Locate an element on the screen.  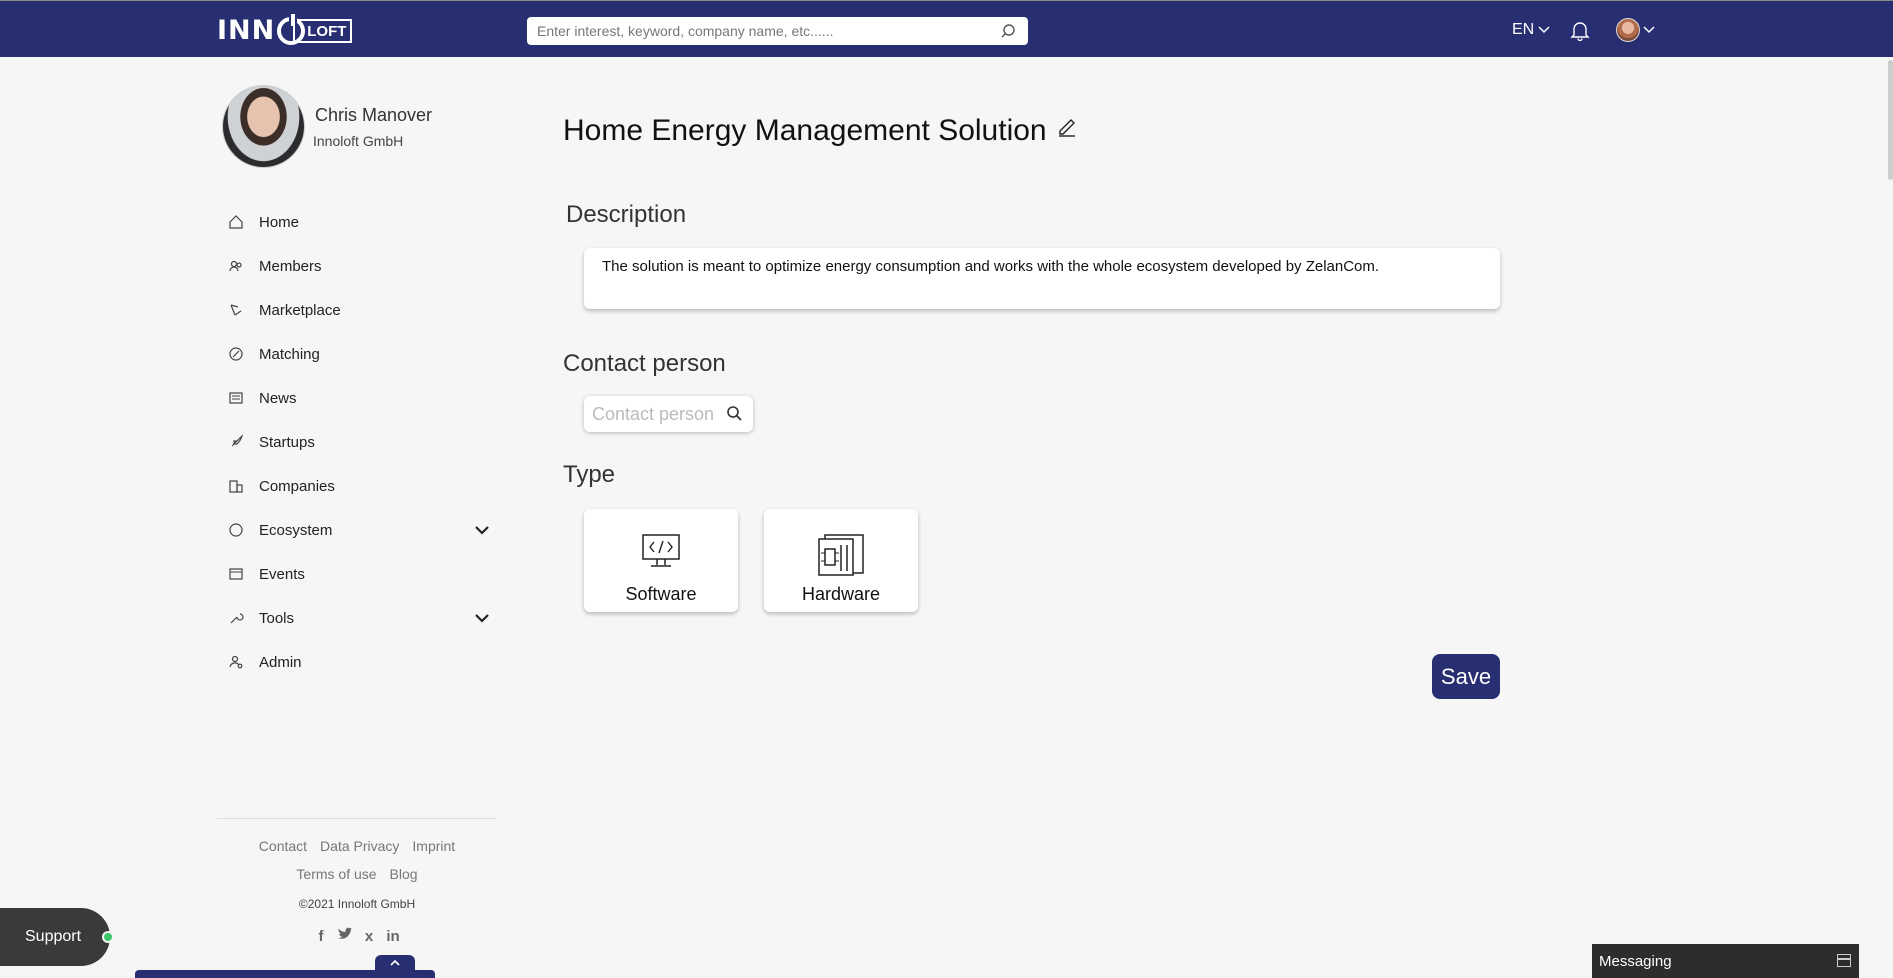
sidebar-item-events: Events is located at coordinates (357, 574).